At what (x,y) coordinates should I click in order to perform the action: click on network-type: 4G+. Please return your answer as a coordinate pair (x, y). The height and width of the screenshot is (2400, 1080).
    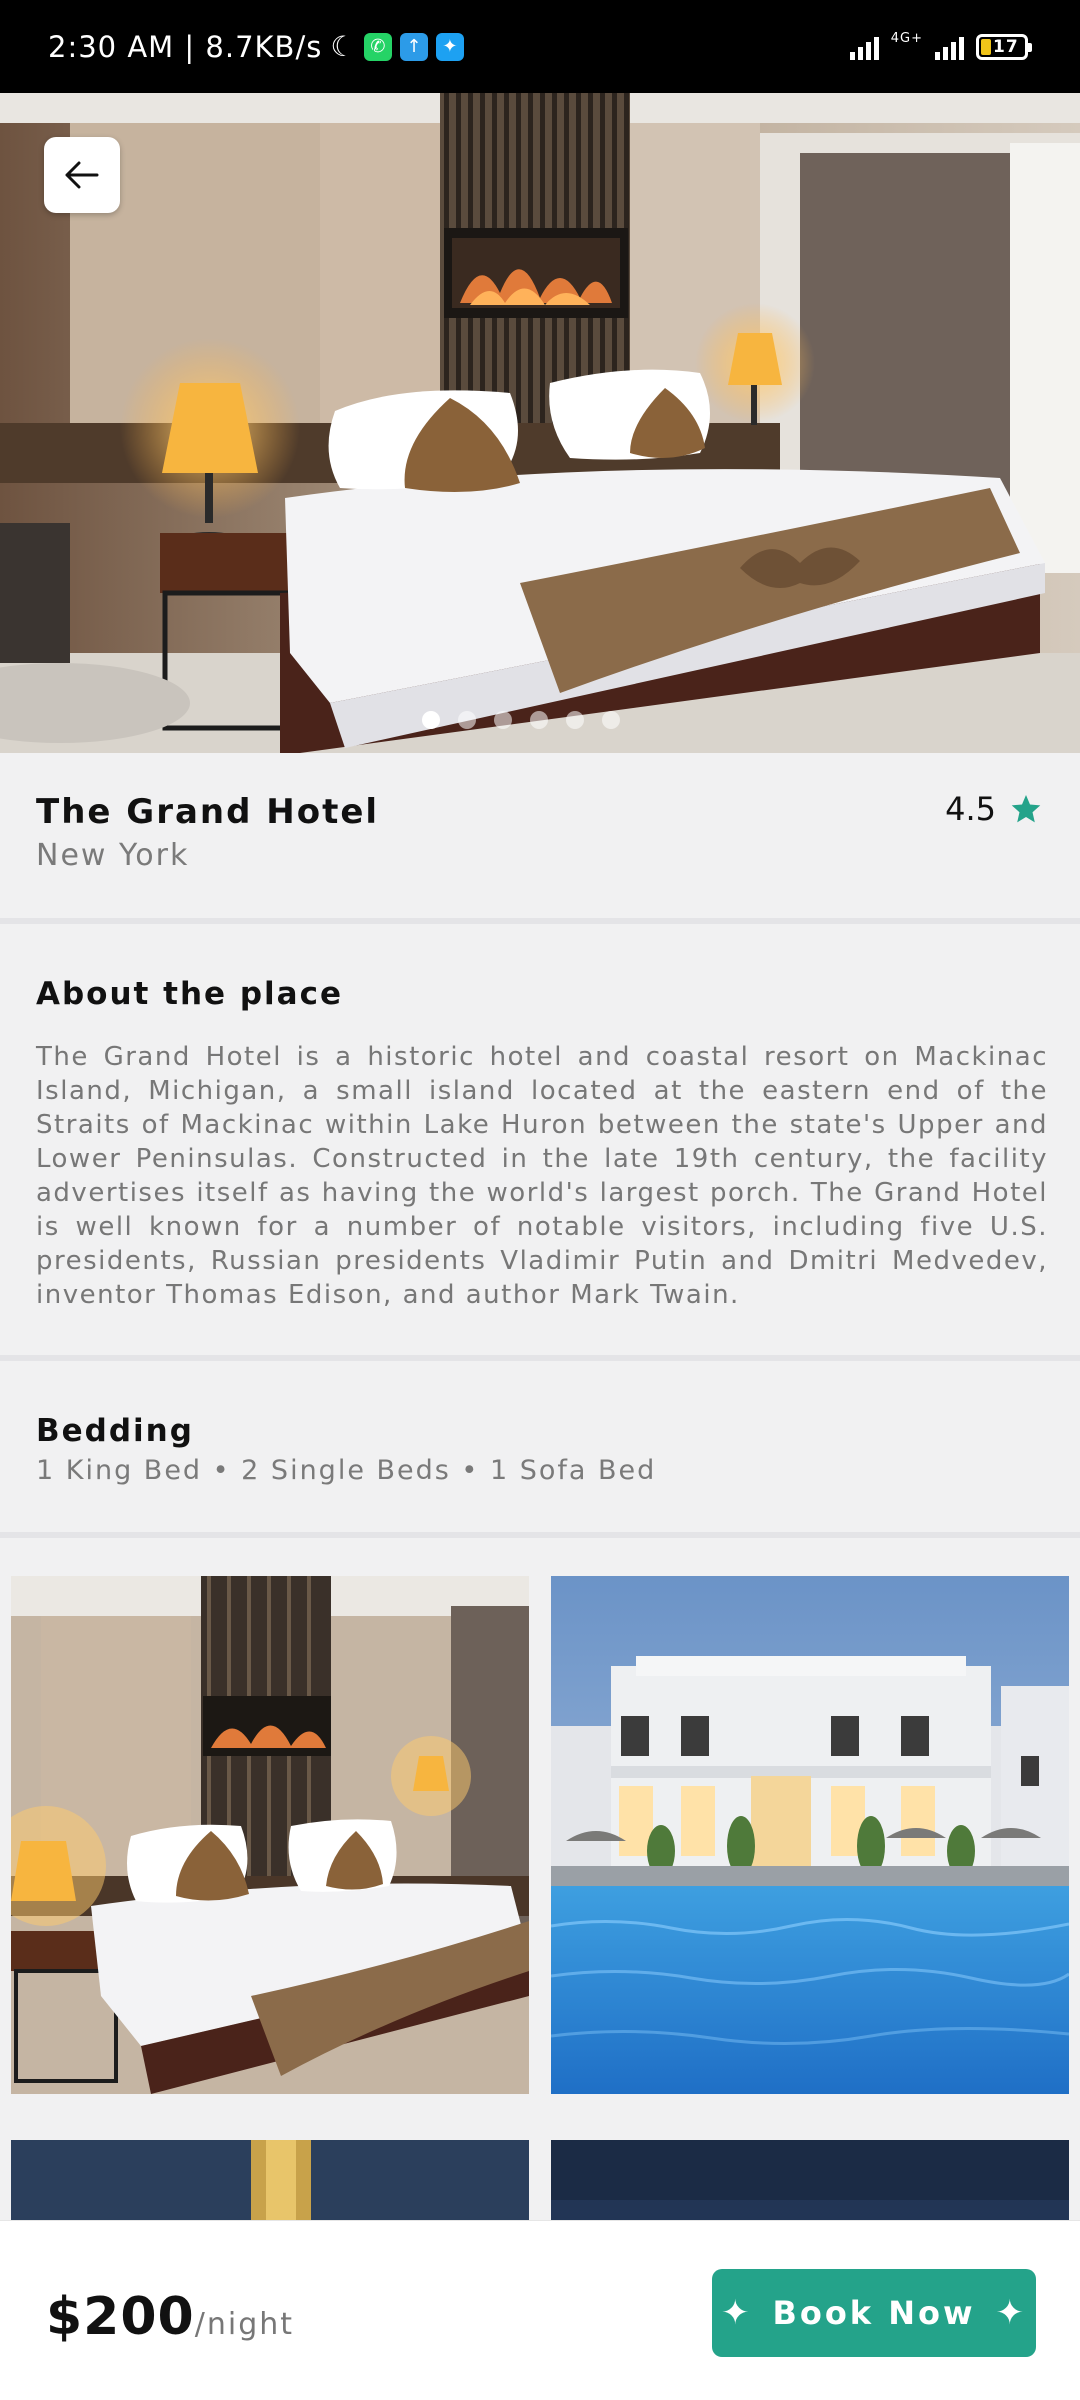
    Looking at the image, I should click on (906, 38).